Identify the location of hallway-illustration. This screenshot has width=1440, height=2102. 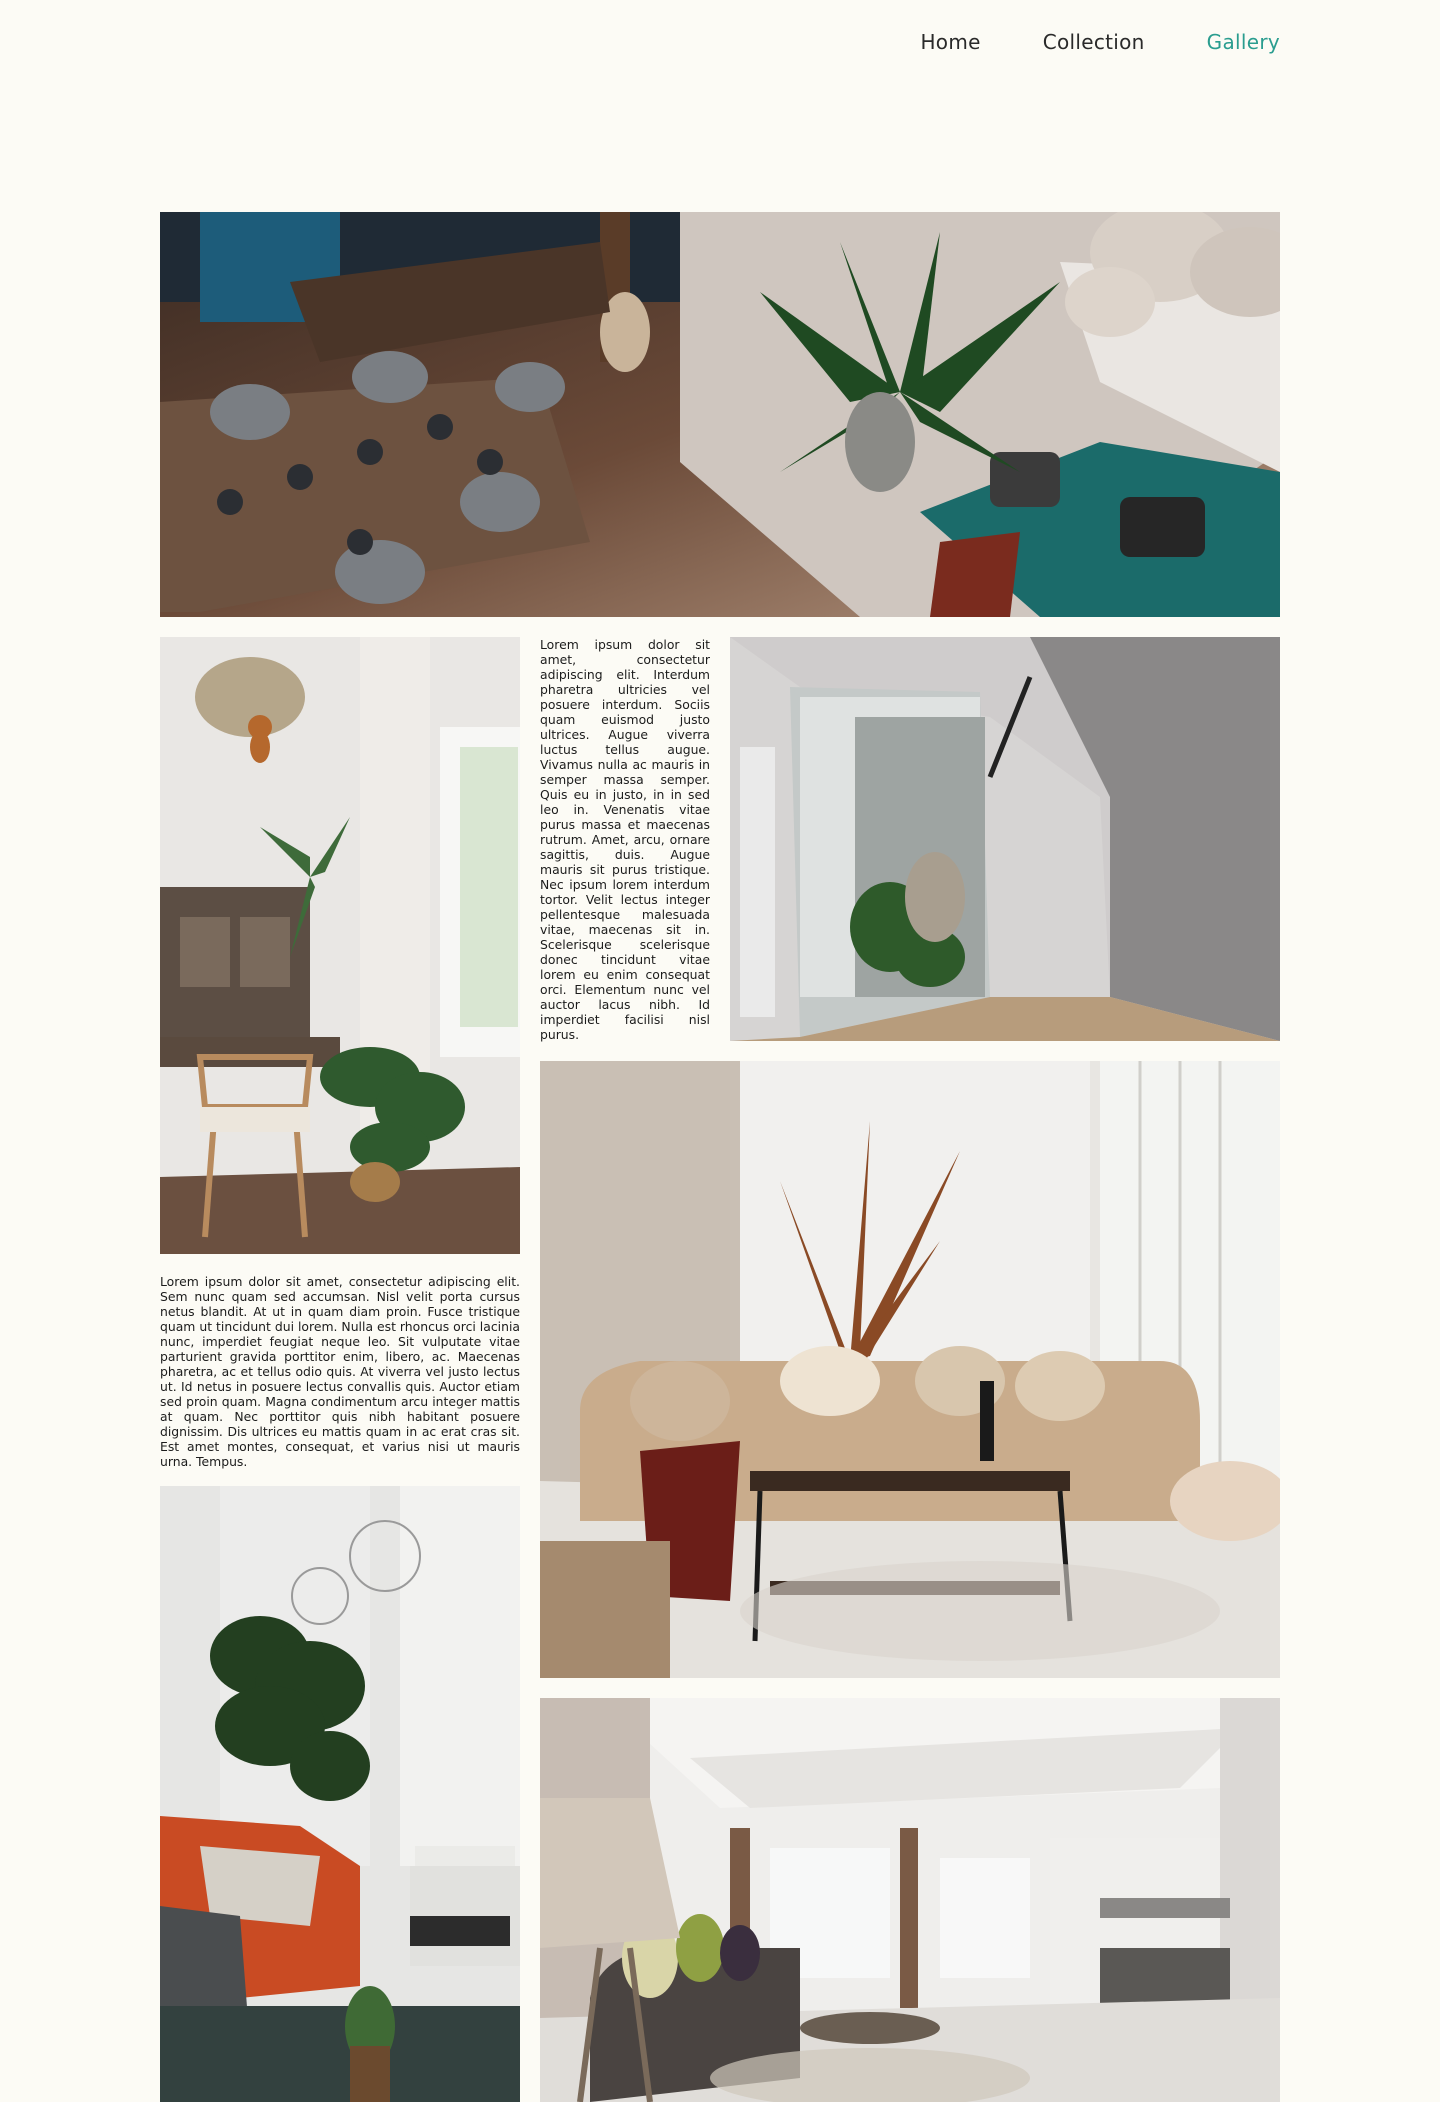
(1005, 839).